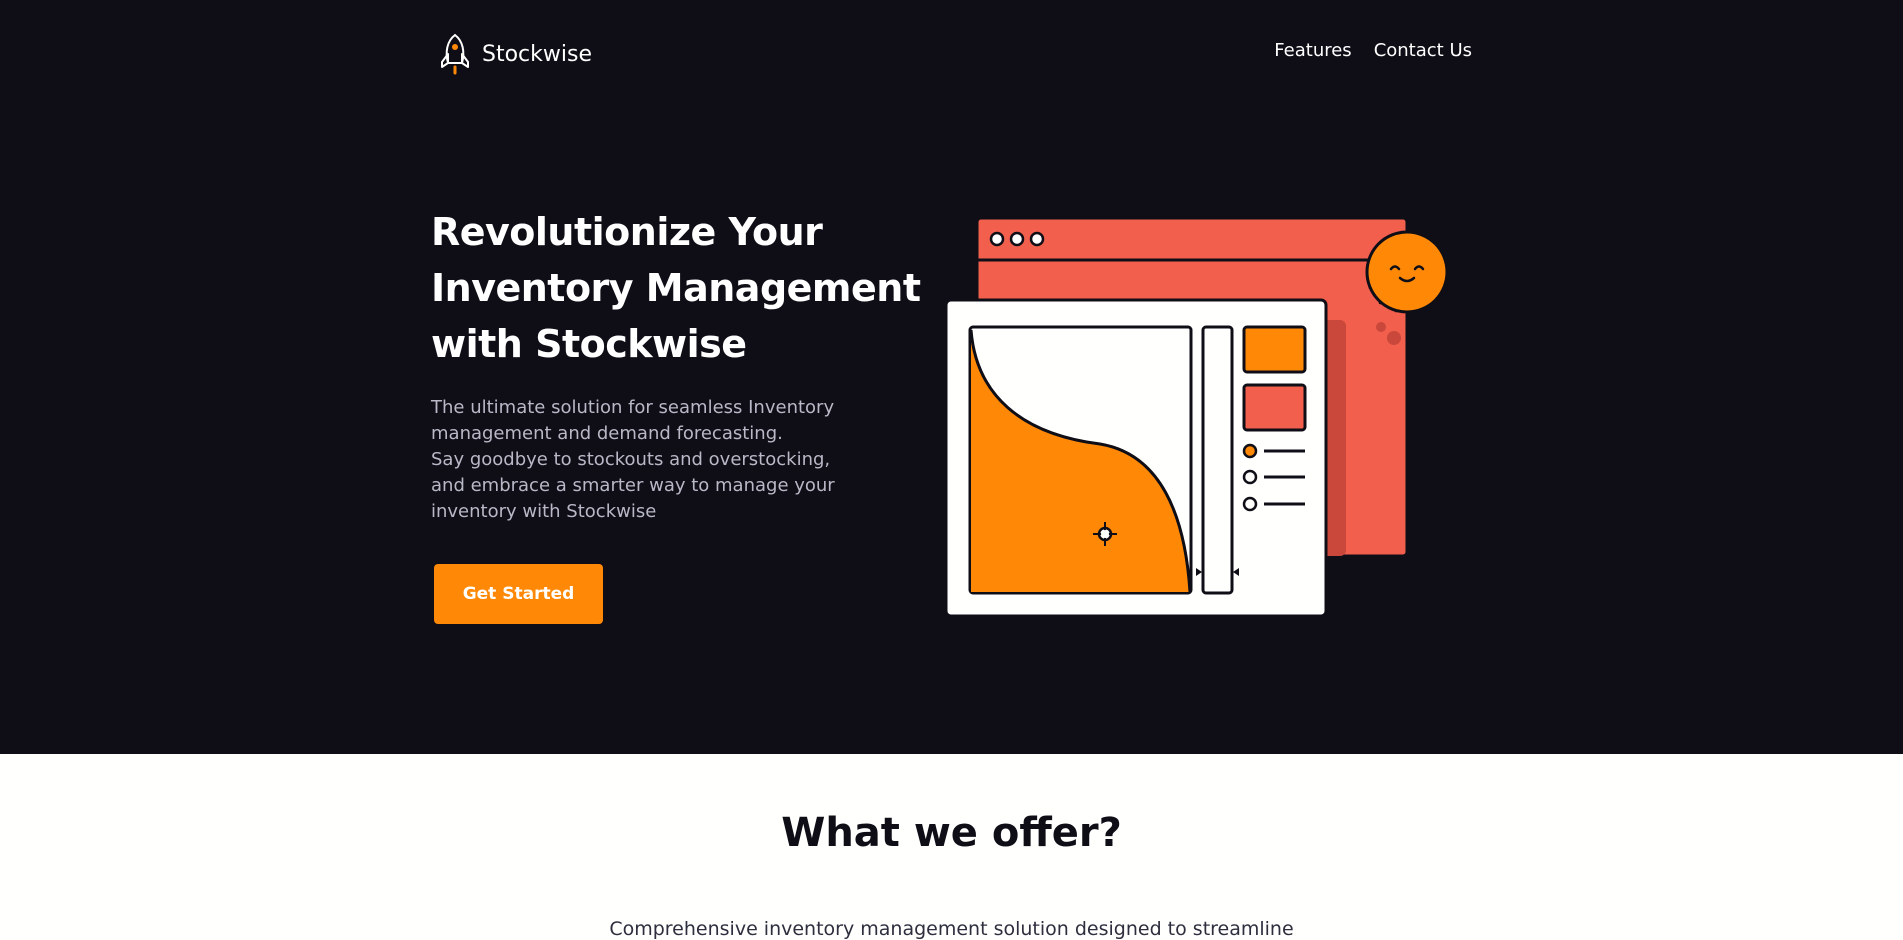 This screenshot has height=940, width=1903. Describe the element at coordinates (518, 594) in the screenshot. I see `get-started-button: Get Started` at that location.